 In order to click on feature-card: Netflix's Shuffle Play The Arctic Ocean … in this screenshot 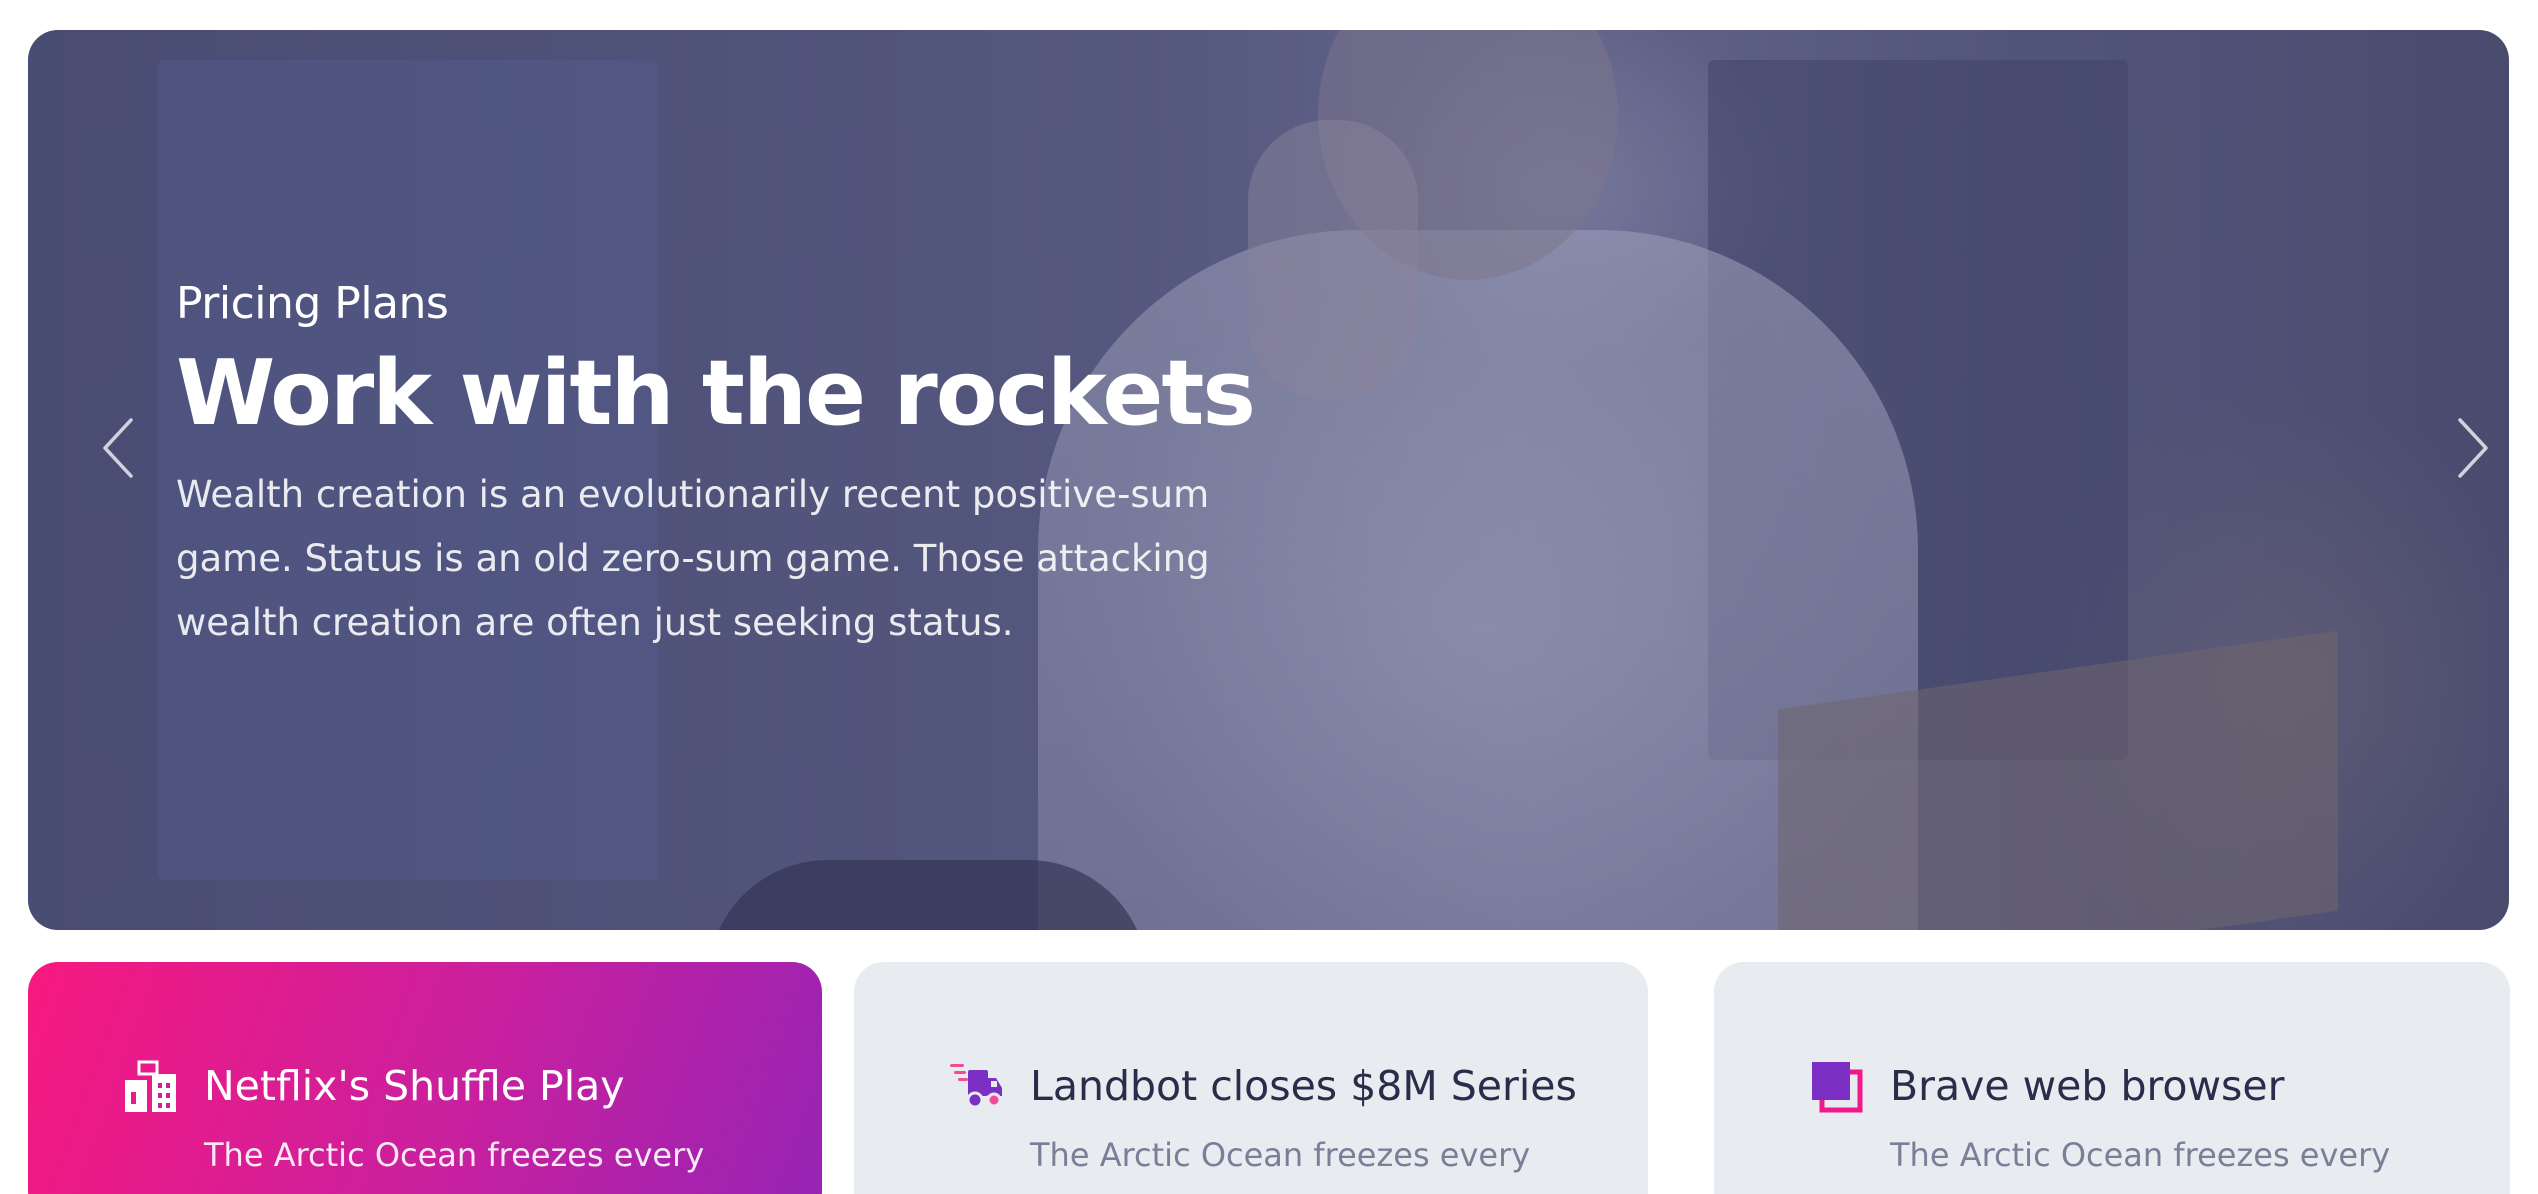, I will do `click(425, 1078)`.